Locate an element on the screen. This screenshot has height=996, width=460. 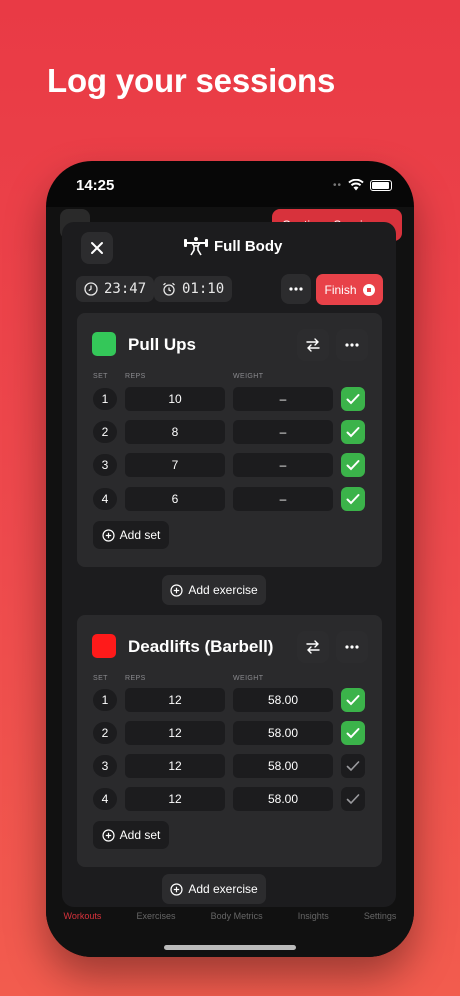
tab-settings: Settings is located at coordinates (380, 923).